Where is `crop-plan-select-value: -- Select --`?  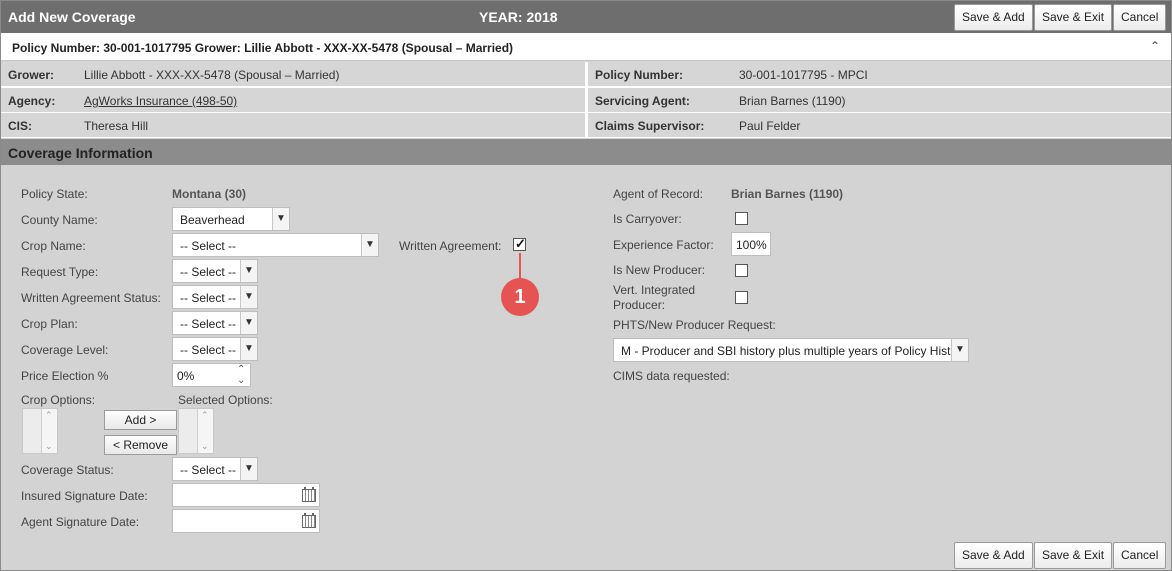
crop-plan-select-value: -- Select -- is located at coordinates (208, 324).